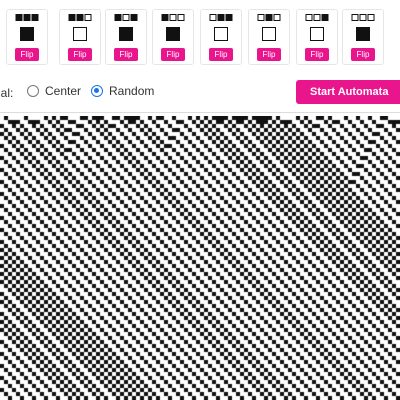  What do you see at coordinates (63, 91) in the screenshot?
I see `center-label: Center` at bounding box center [63, 91].